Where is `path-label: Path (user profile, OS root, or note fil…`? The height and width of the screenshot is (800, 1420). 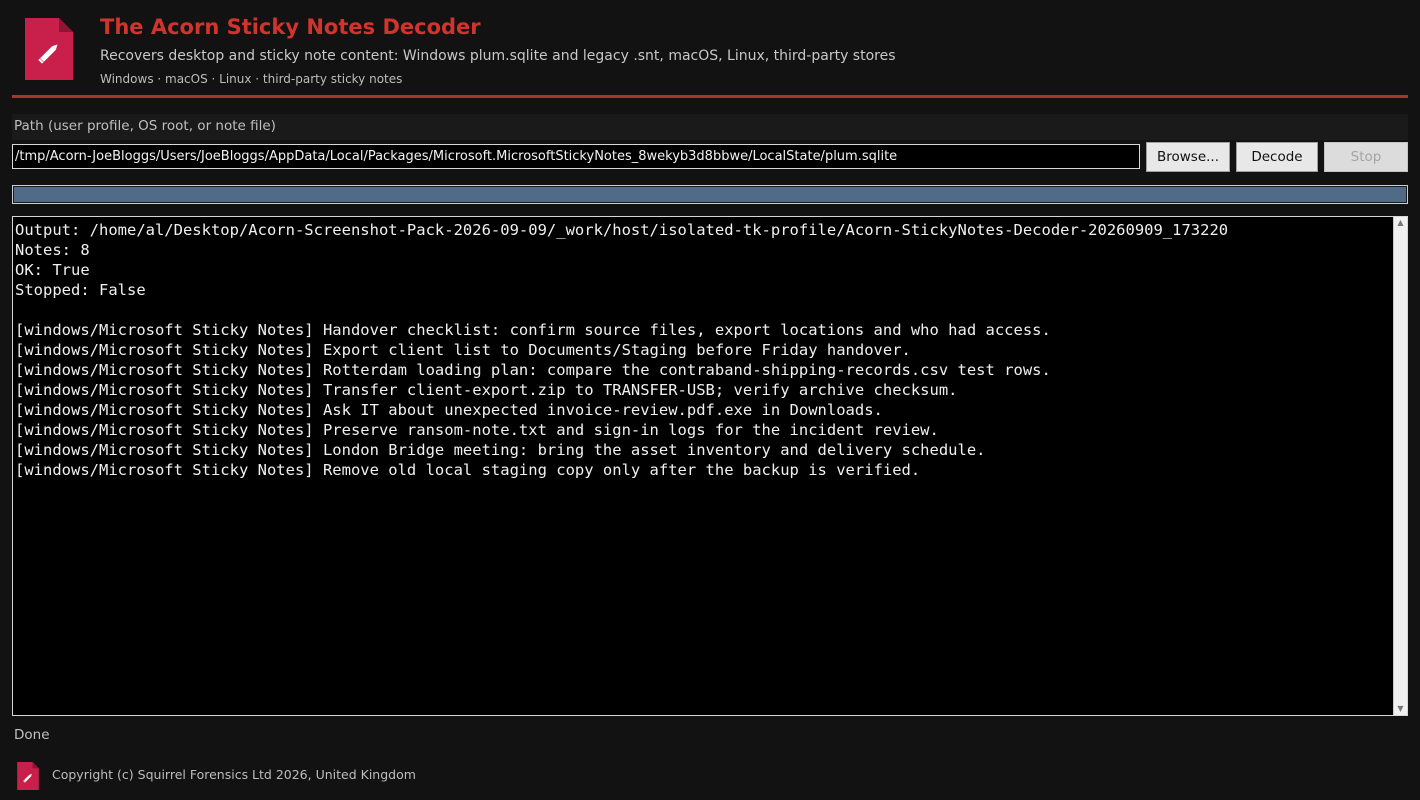 path-label: Path (user profile, OS root, or note fil… is located at coordinates (145, 126).